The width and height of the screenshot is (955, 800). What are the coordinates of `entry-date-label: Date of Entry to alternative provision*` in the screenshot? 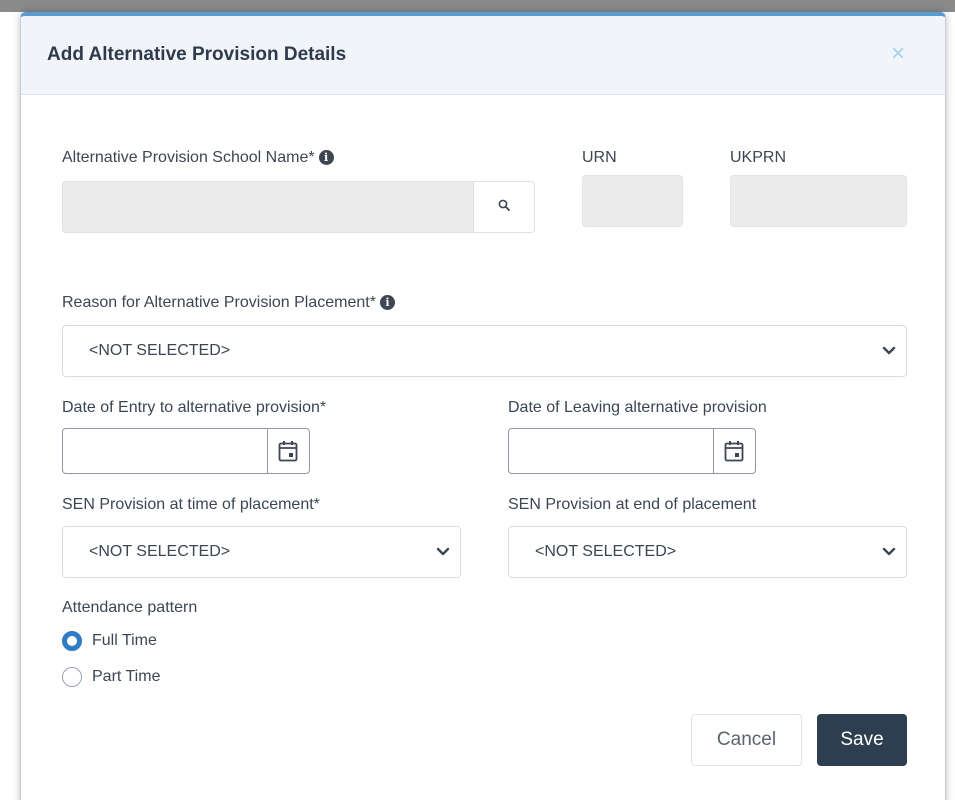 It's located at (194, 407).